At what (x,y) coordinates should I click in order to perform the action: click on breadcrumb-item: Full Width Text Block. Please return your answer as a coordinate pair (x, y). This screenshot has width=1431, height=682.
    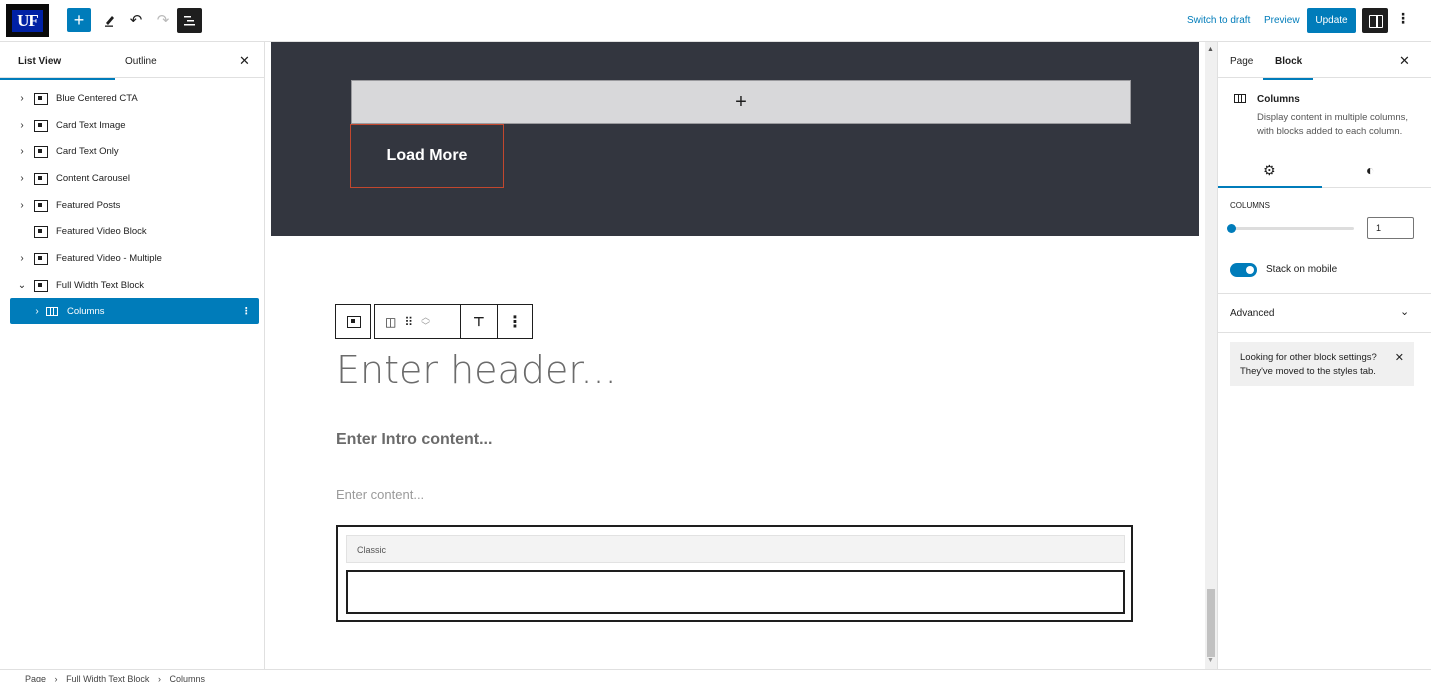
    Looking at the image, I should click on (107, 678).